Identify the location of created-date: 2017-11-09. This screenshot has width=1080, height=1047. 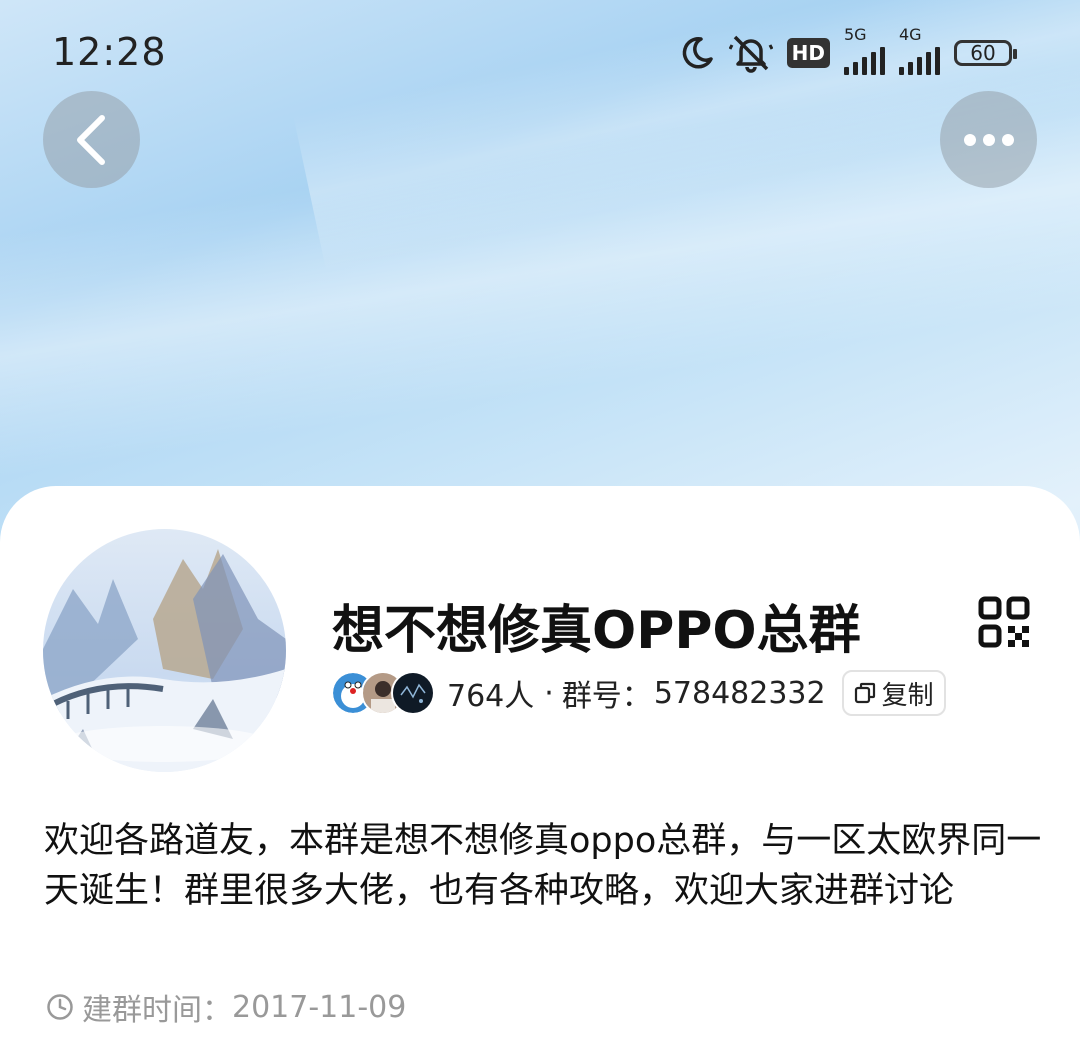
(319, 1007).